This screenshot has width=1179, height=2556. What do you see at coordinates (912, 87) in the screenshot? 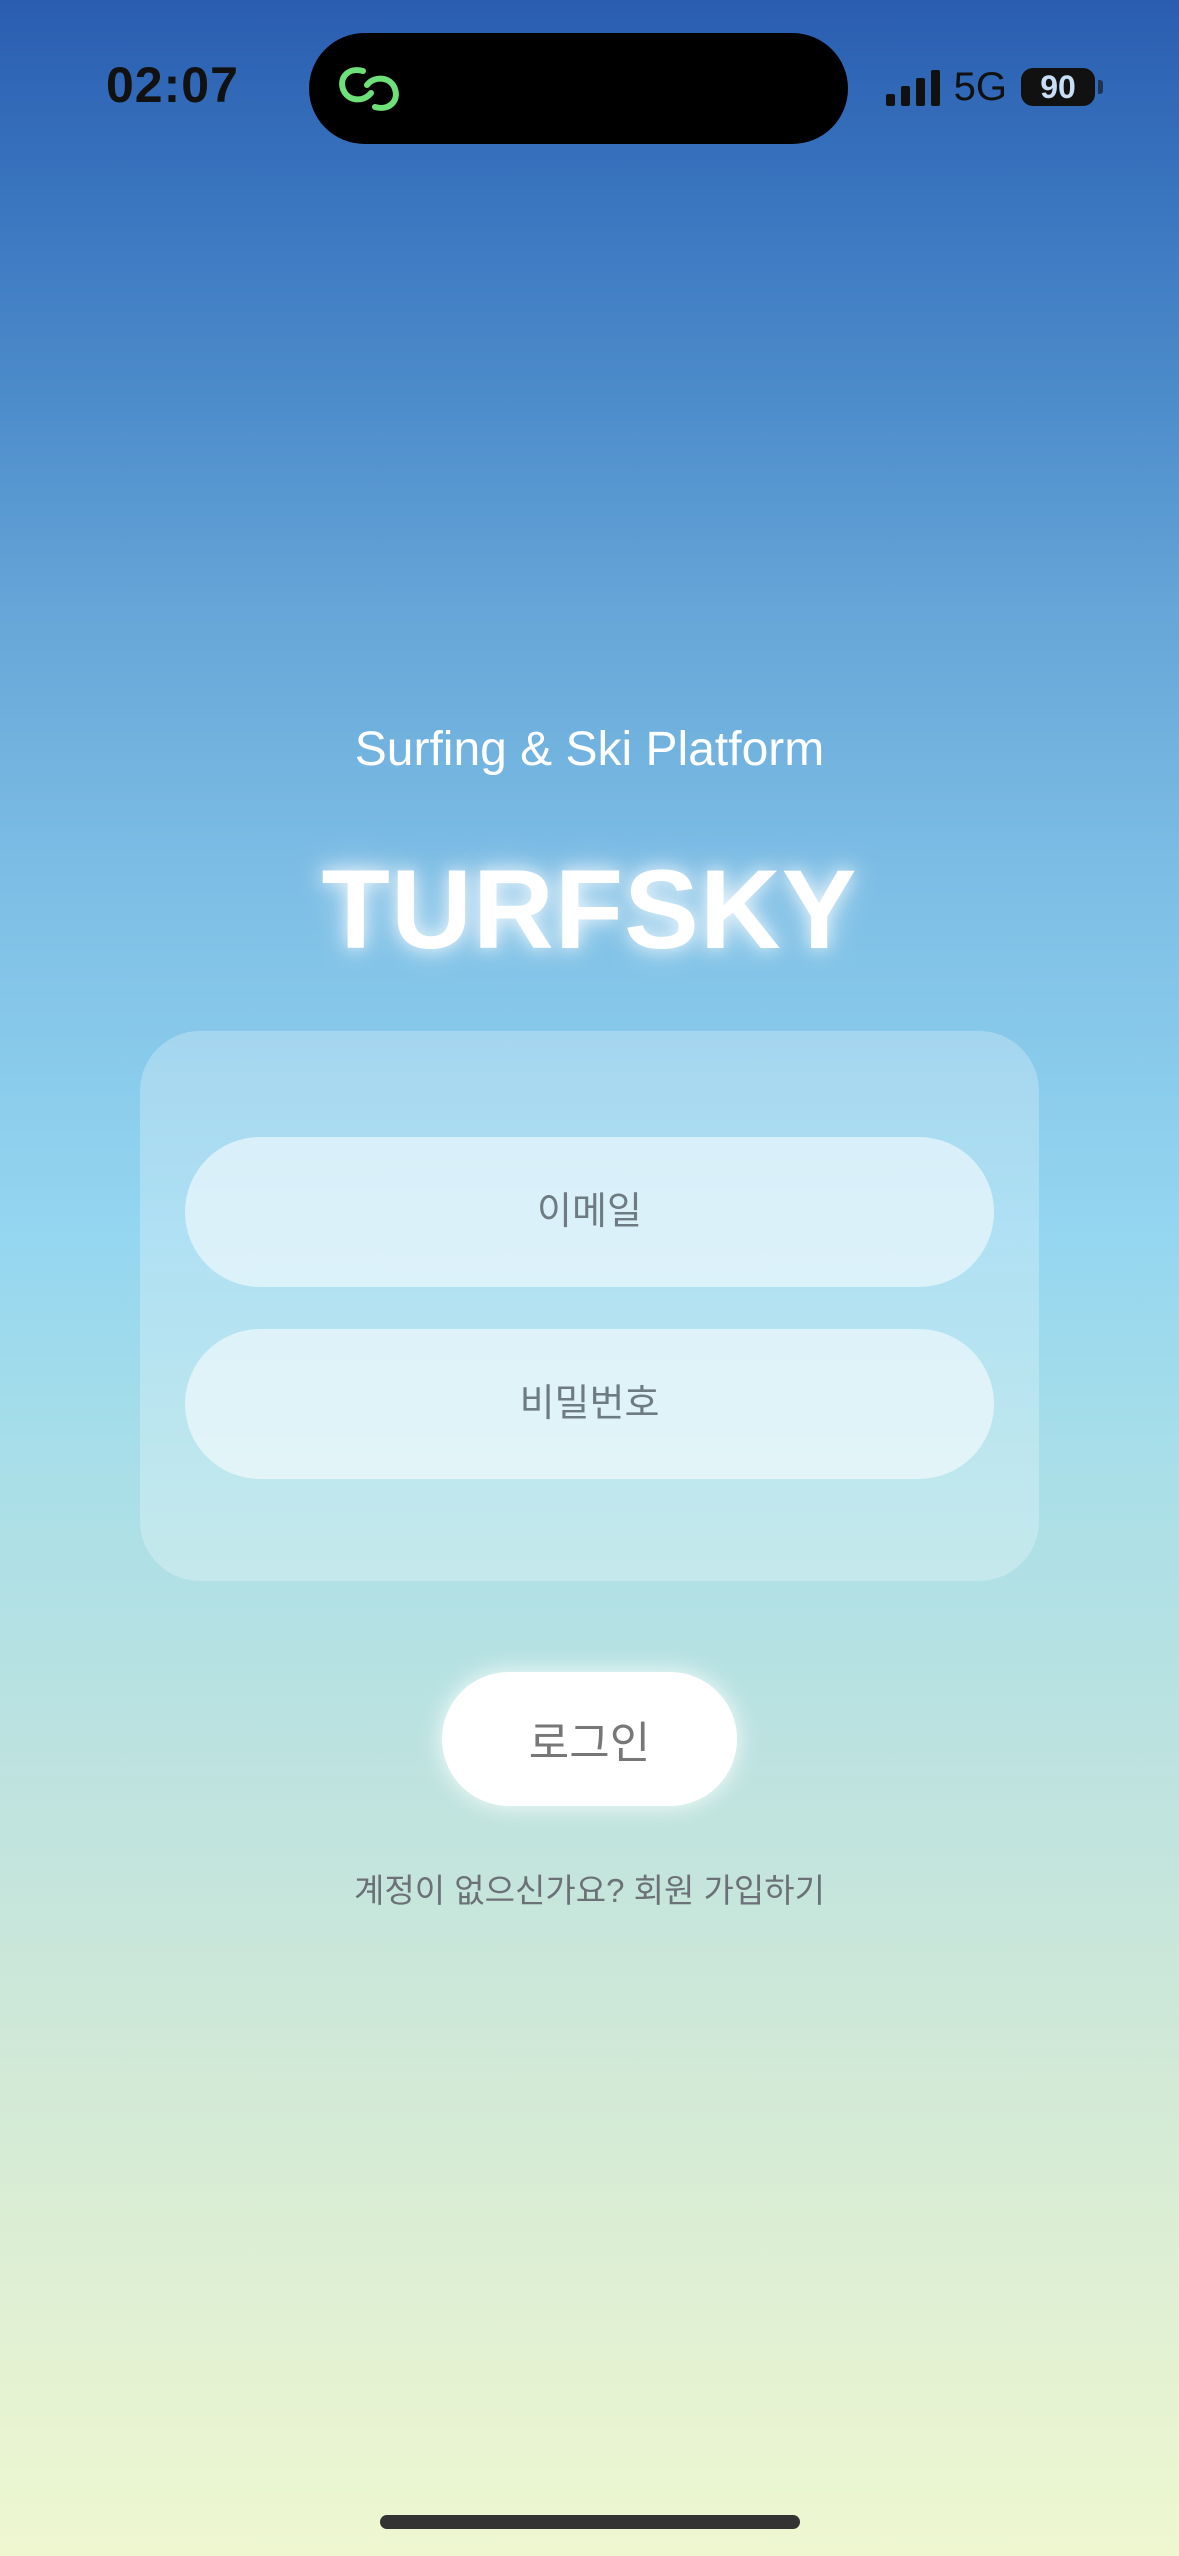
I see `cellular-signal-icon` at bounding box center [912, 87].